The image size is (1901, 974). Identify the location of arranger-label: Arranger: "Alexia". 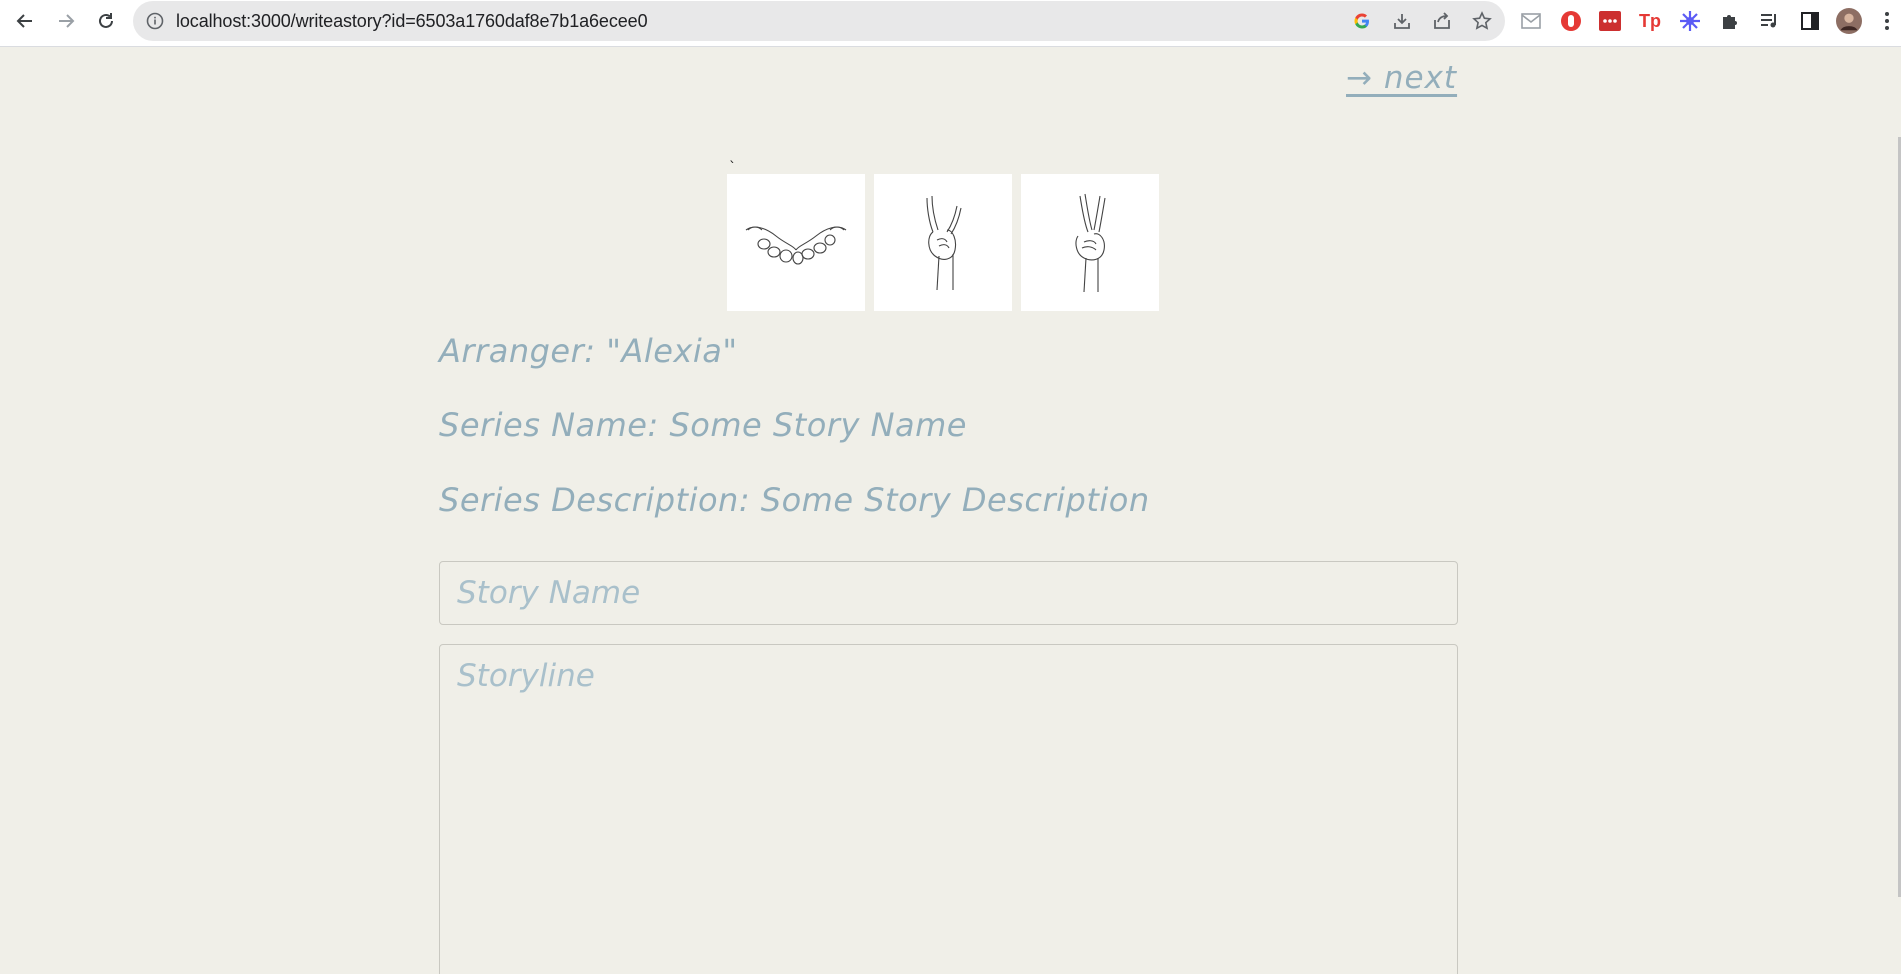
(588, 351).